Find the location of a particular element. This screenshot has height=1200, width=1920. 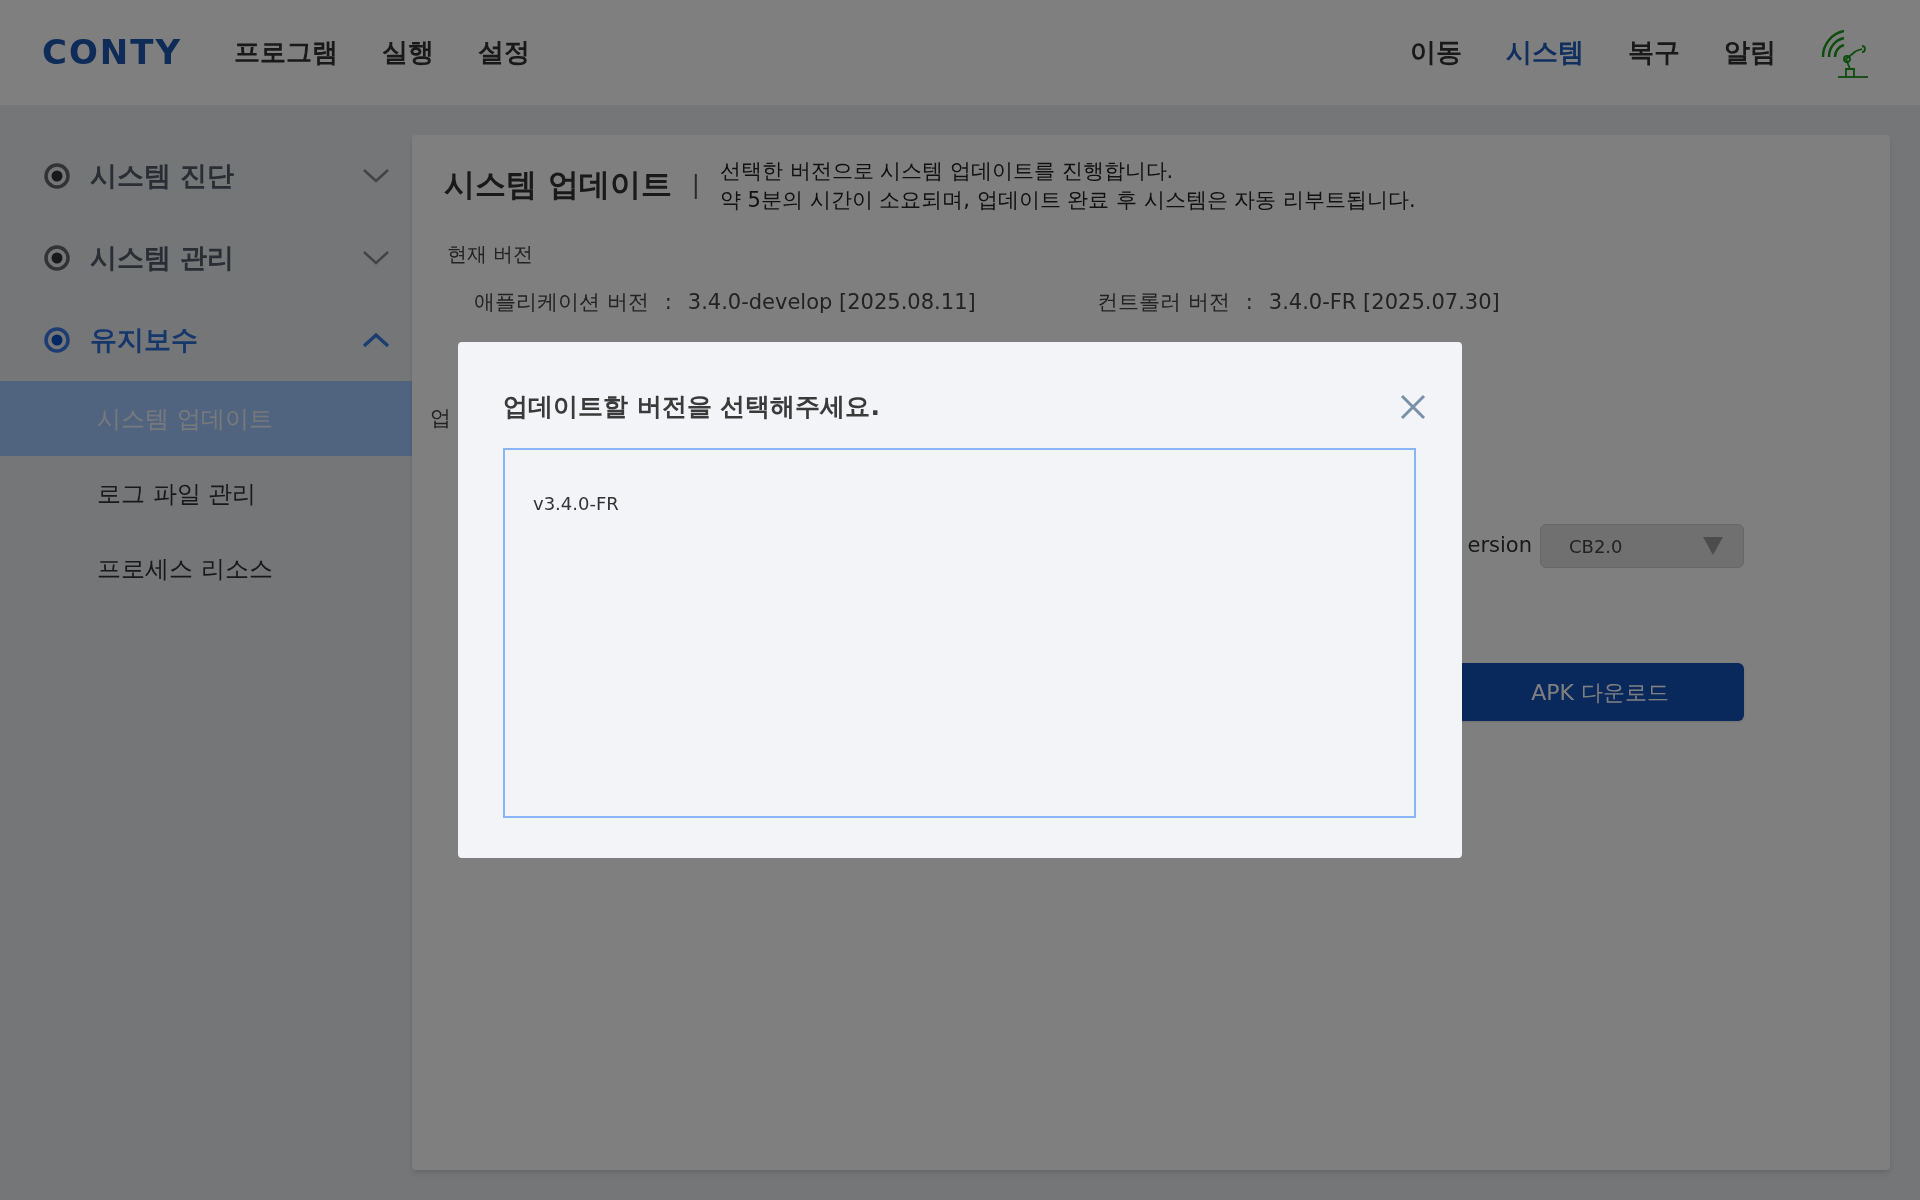

logo: CONTY is located at coordinates (112, 52).